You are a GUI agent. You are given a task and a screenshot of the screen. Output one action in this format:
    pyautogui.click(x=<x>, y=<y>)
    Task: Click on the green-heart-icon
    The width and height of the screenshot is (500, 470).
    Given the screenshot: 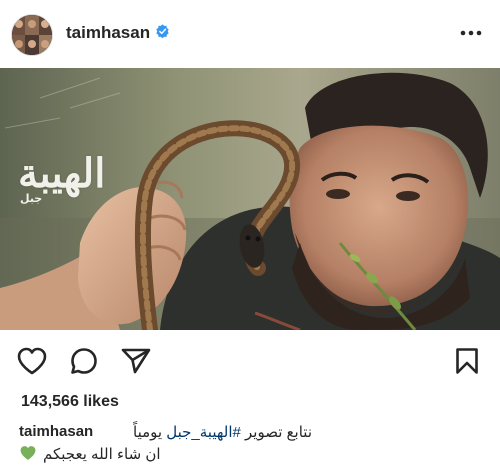 What is the action you would take?
    pyautogui.click(x=28, y=453)
    